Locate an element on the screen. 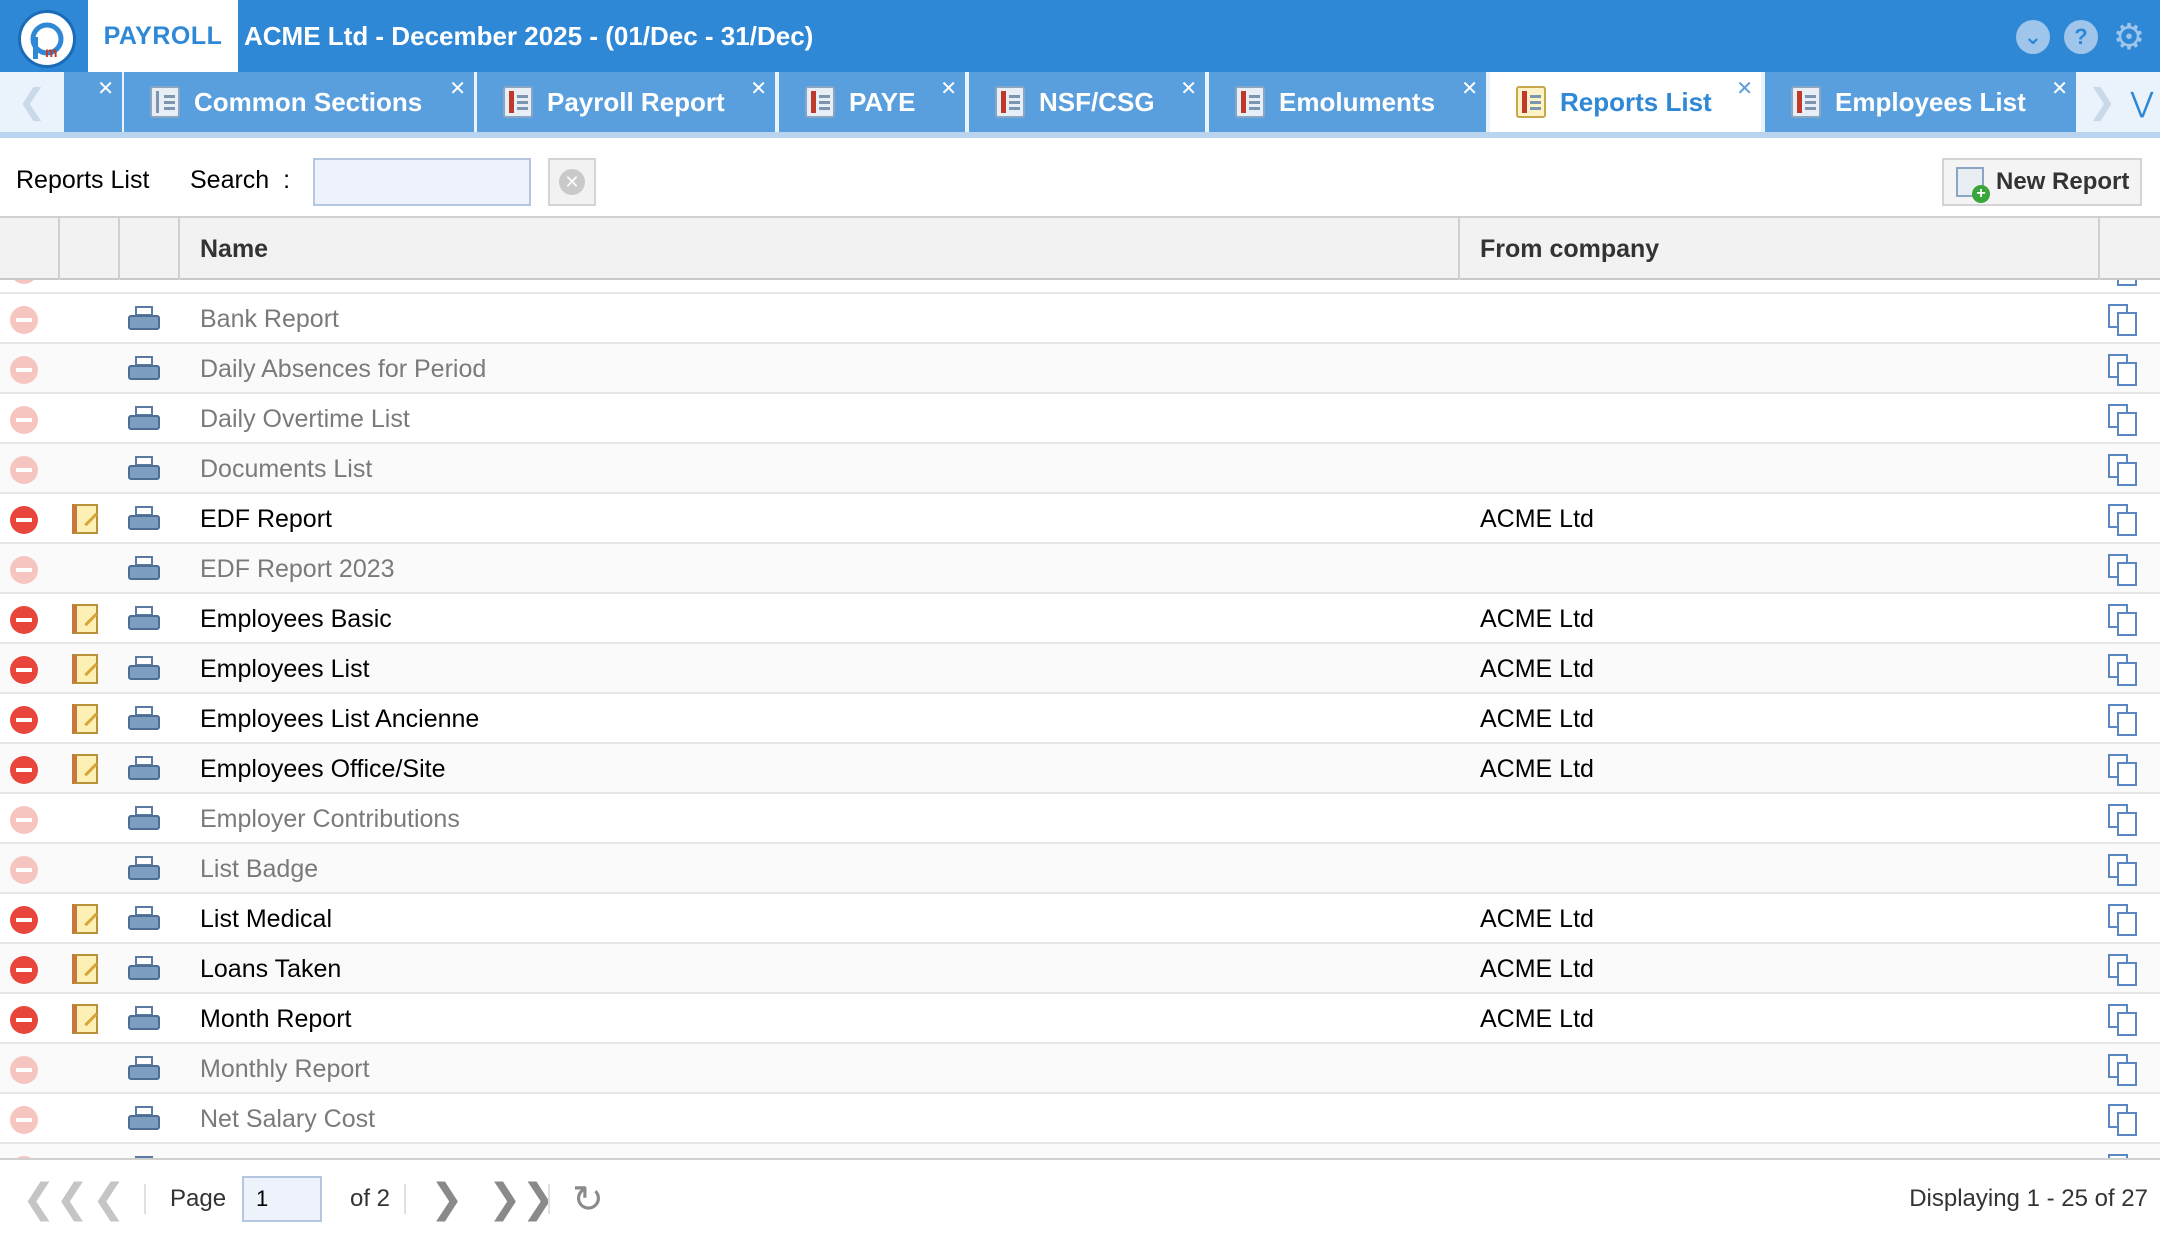  table-row: Documents List is located at coordinates (1080, 469).